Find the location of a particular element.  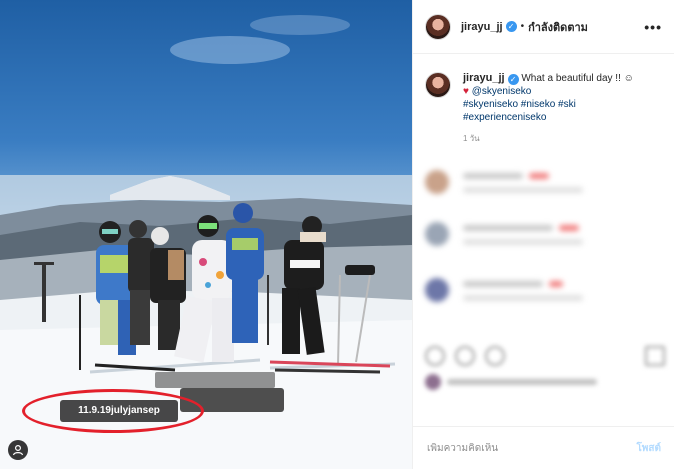

comment-bar: โพสต์ is located at coordinates (543, 447).